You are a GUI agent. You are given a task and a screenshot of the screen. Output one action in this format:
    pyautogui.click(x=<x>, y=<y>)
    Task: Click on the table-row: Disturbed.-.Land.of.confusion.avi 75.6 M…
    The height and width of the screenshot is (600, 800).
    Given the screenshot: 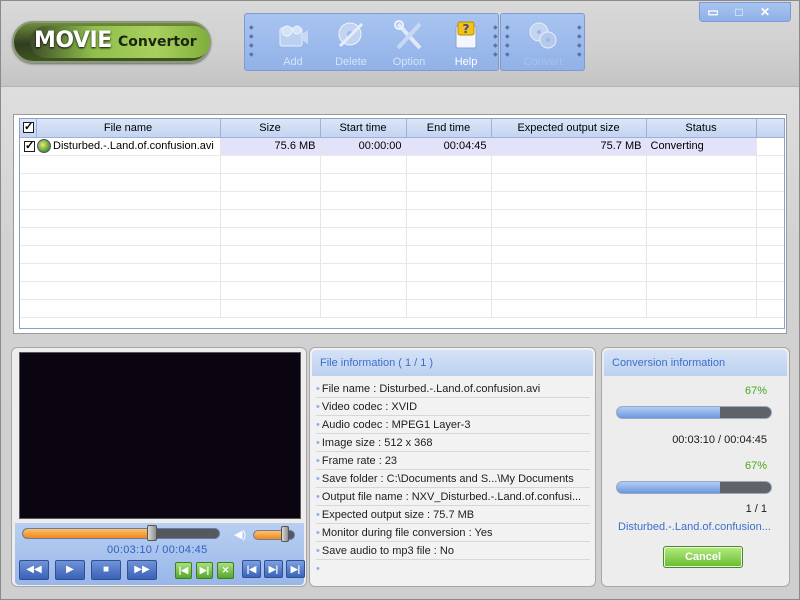 What is the action you would take?
    pyautogui.click(x=402, y=146)
    